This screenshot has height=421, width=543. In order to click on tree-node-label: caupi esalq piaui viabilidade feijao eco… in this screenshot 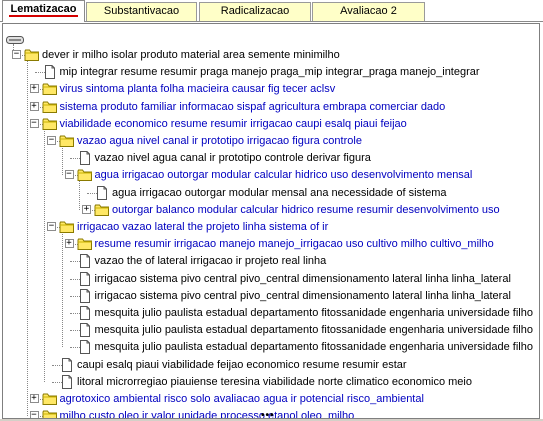, I will do `click(242, 365)`.